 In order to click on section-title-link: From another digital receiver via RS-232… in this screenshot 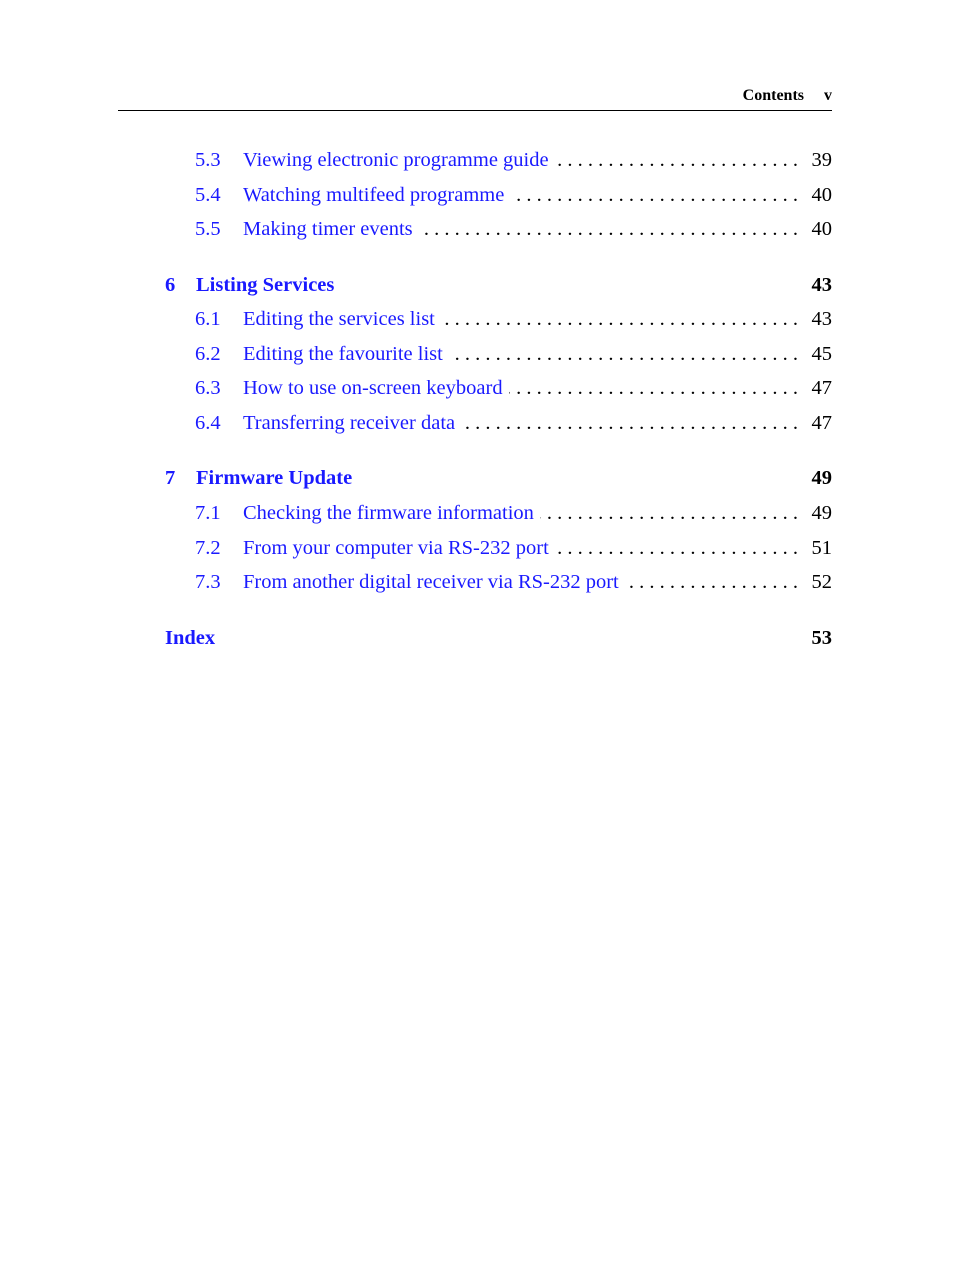, I will do `click(434, 582)`.